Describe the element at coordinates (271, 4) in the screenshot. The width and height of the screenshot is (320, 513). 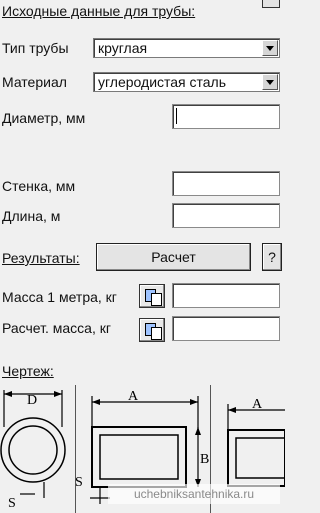
I see `collapse-button` at that location.